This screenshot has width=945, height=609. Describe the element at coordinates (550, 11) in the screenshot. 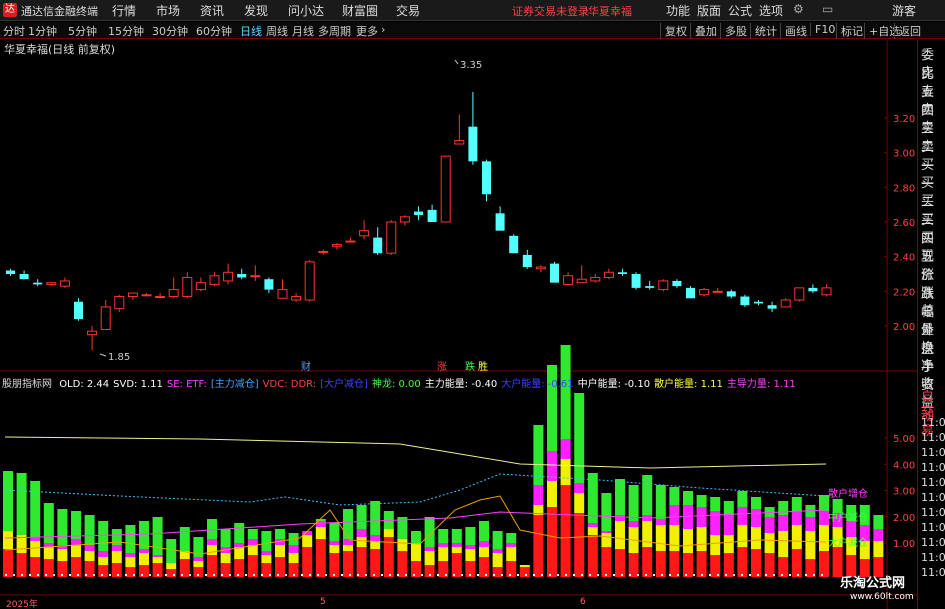

I see `login-status: 证券交易未登录` at that location.